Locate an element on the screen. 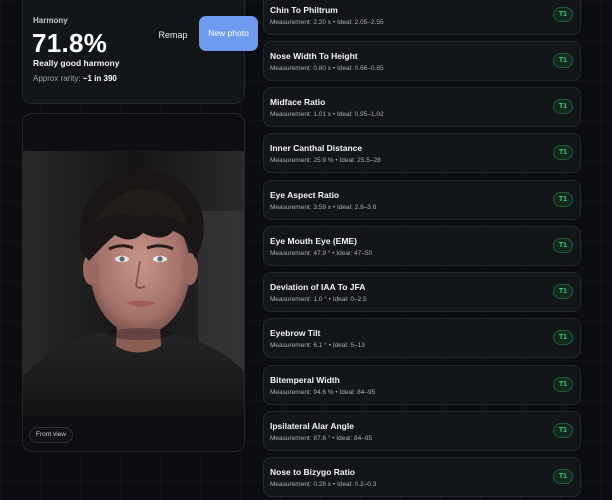 The height and width of the screenshot is (500, 612). metric-name: Bitemperal Width is located at coordinates (305, 380).